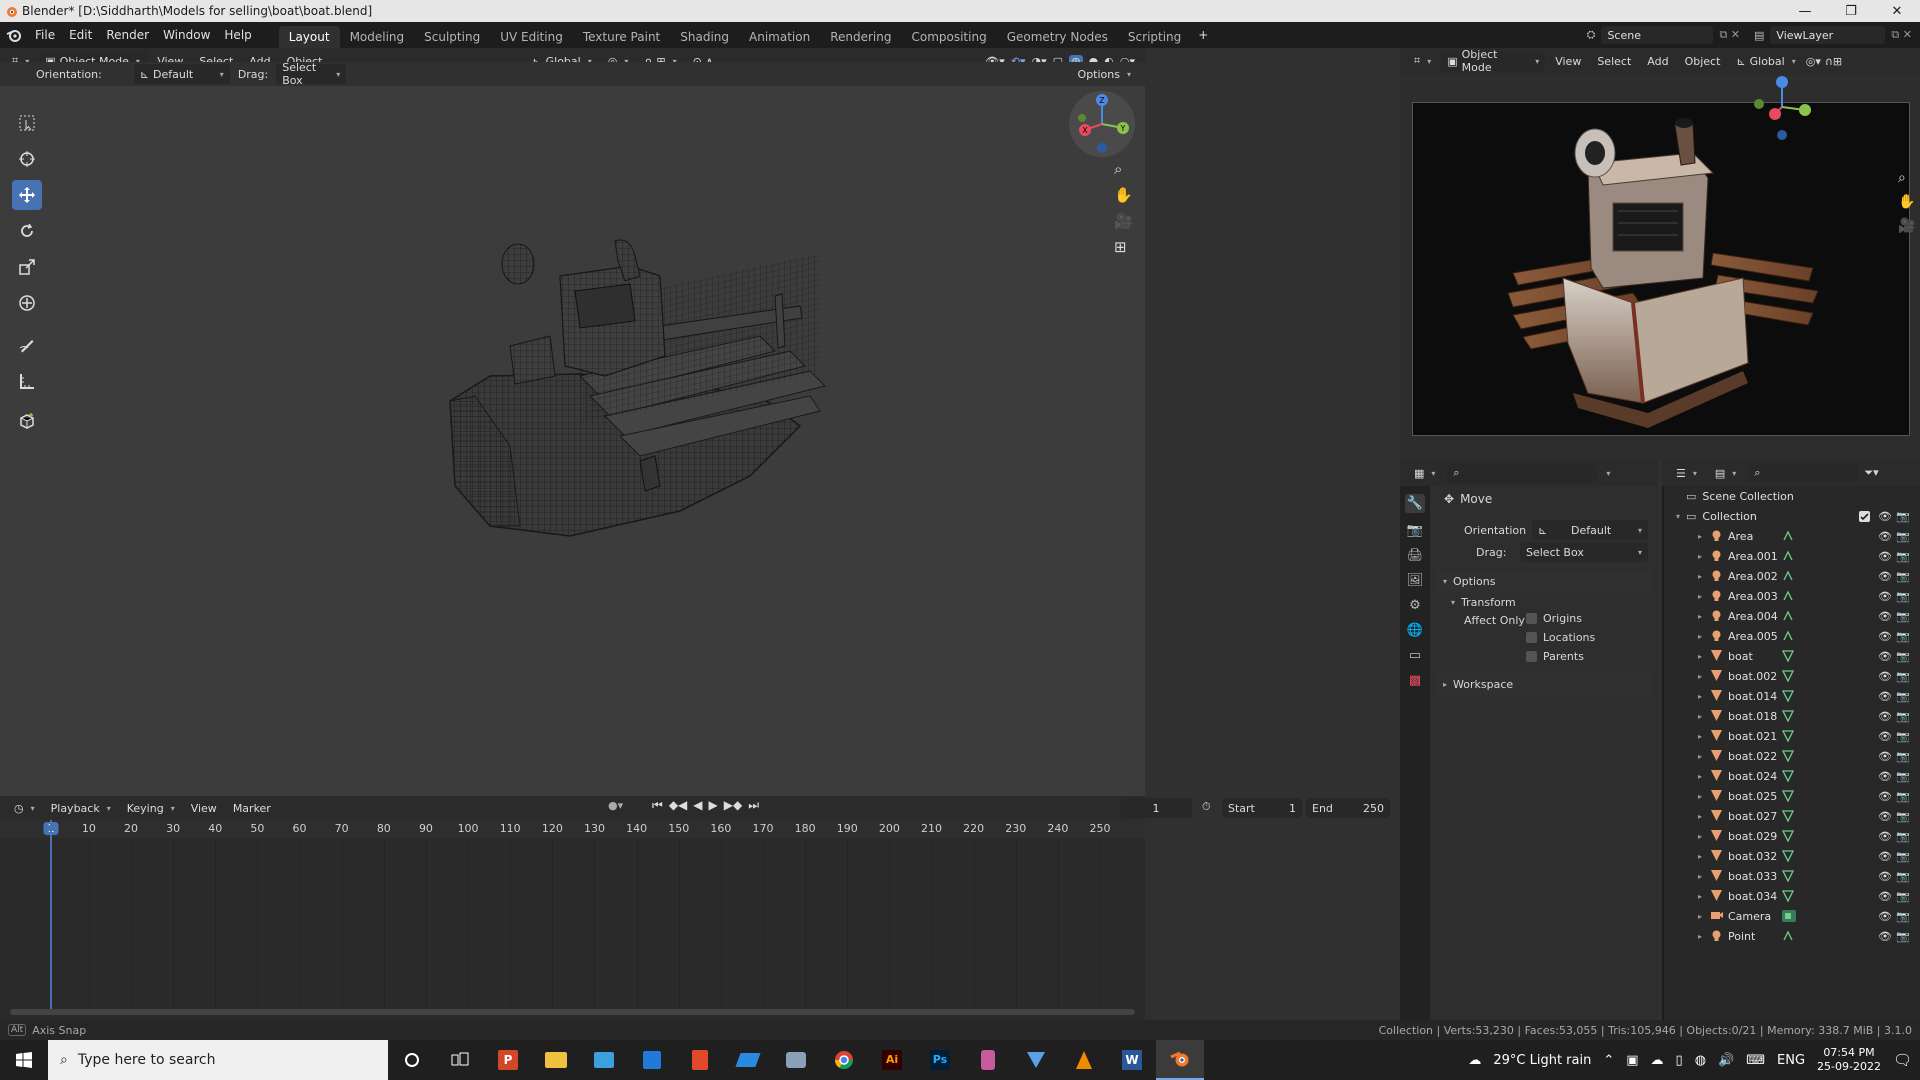  I want to click on scene-collection-row: ▭ Scene Collection, so click(1792, 496).